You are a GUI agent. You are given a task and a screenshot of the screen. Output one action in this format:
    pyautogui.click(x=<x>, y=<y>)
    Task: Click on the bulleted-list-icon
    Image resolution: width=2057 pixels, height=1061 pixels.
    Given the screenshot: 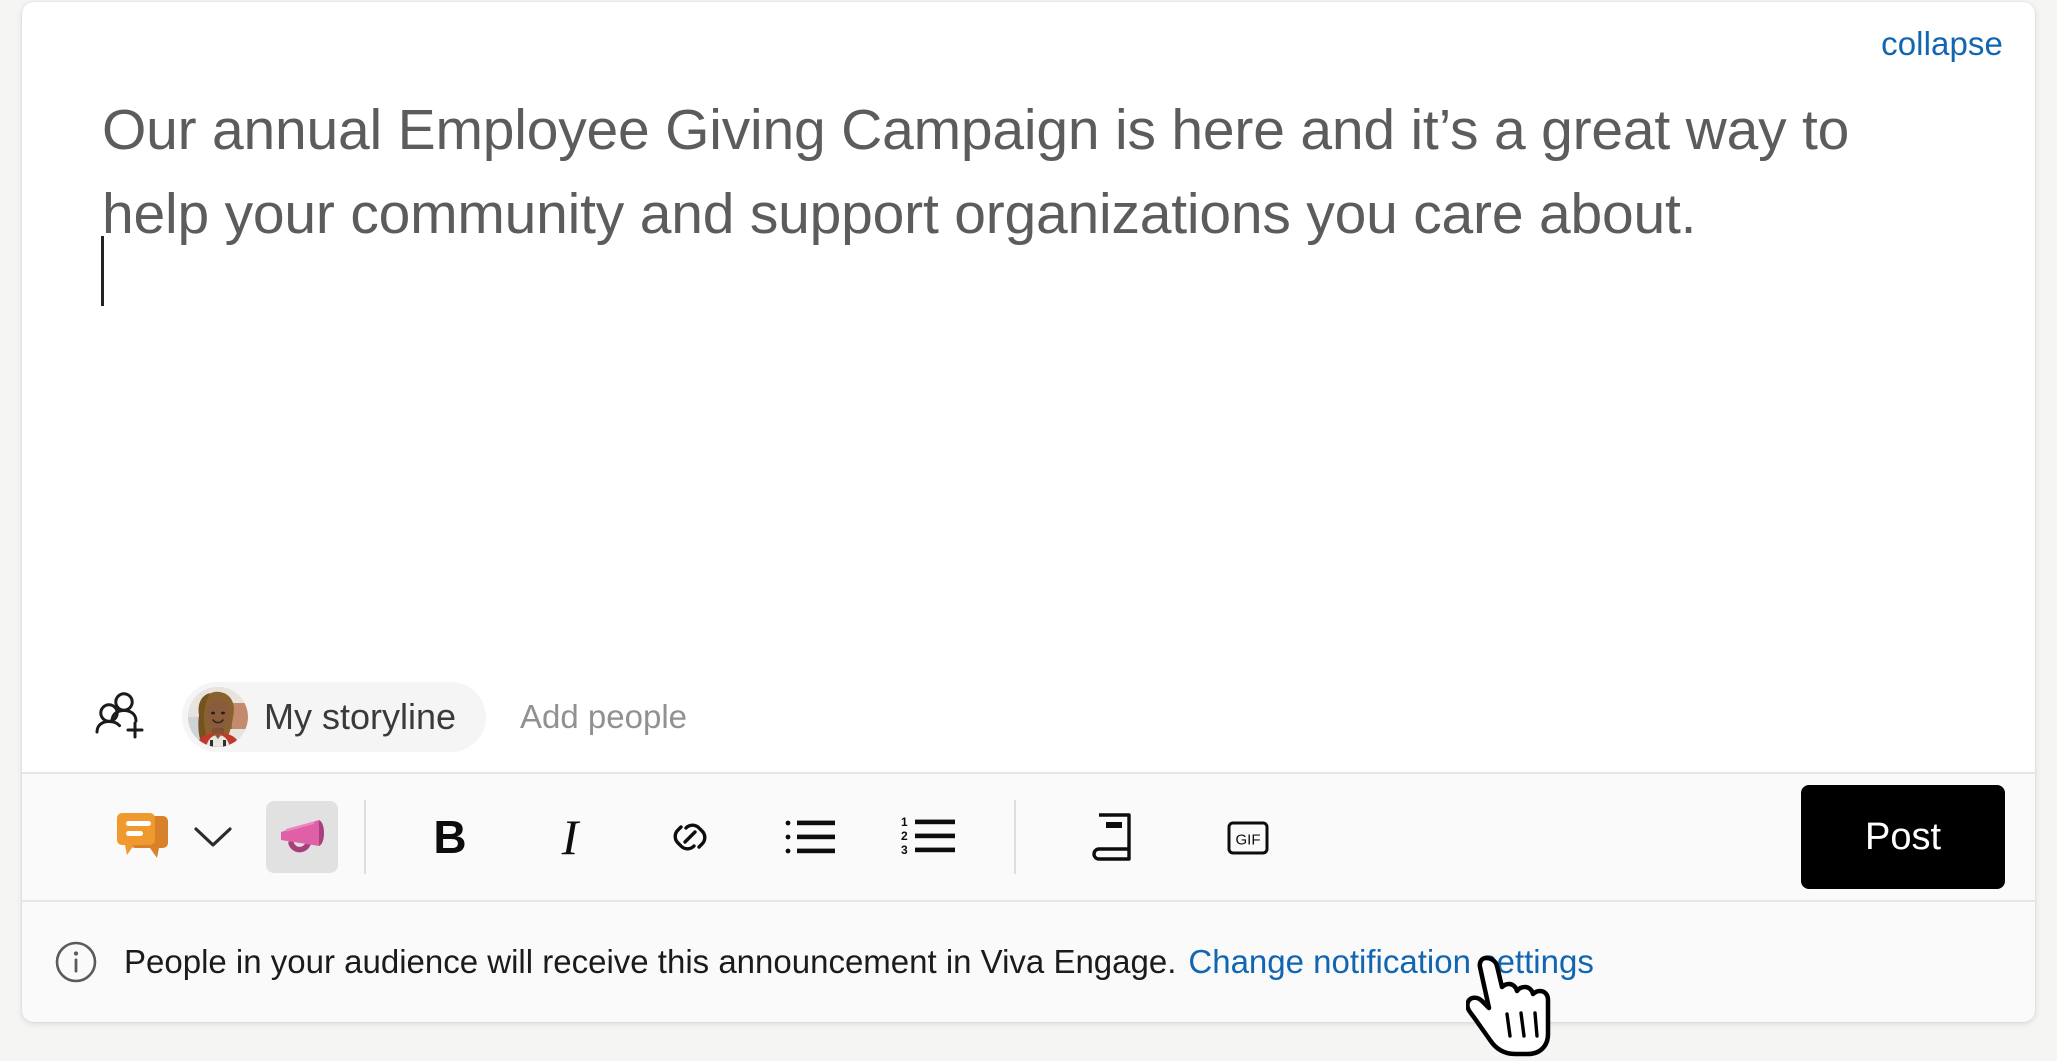 What is the action you would take?
    pyautogui.click(x=810, y=837)
    